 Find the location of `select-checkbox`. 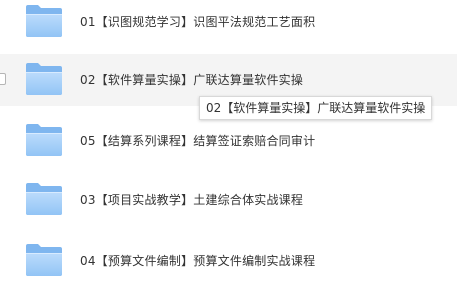

select-checkbox is located at coordinates (3, 79).